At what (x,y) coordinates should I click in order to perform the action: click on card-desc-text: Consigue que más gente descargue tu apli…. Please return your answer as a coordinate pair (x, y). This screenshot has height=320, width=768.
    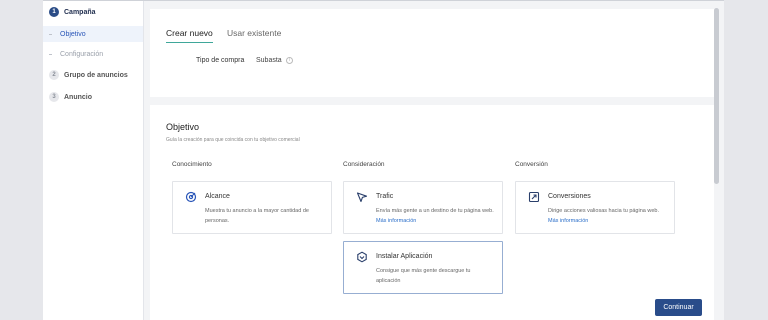
    Looking at the image, I should click on (423, 276).